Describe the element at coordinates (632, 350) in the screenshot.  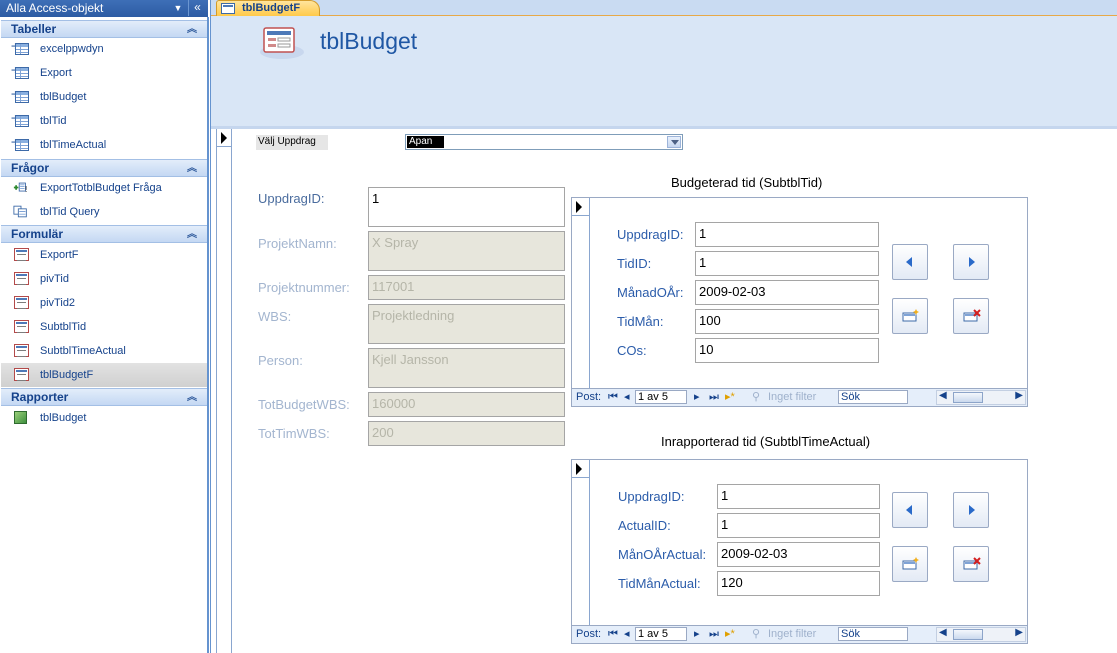
I see `sf1-cos-label: COs:` at that location.